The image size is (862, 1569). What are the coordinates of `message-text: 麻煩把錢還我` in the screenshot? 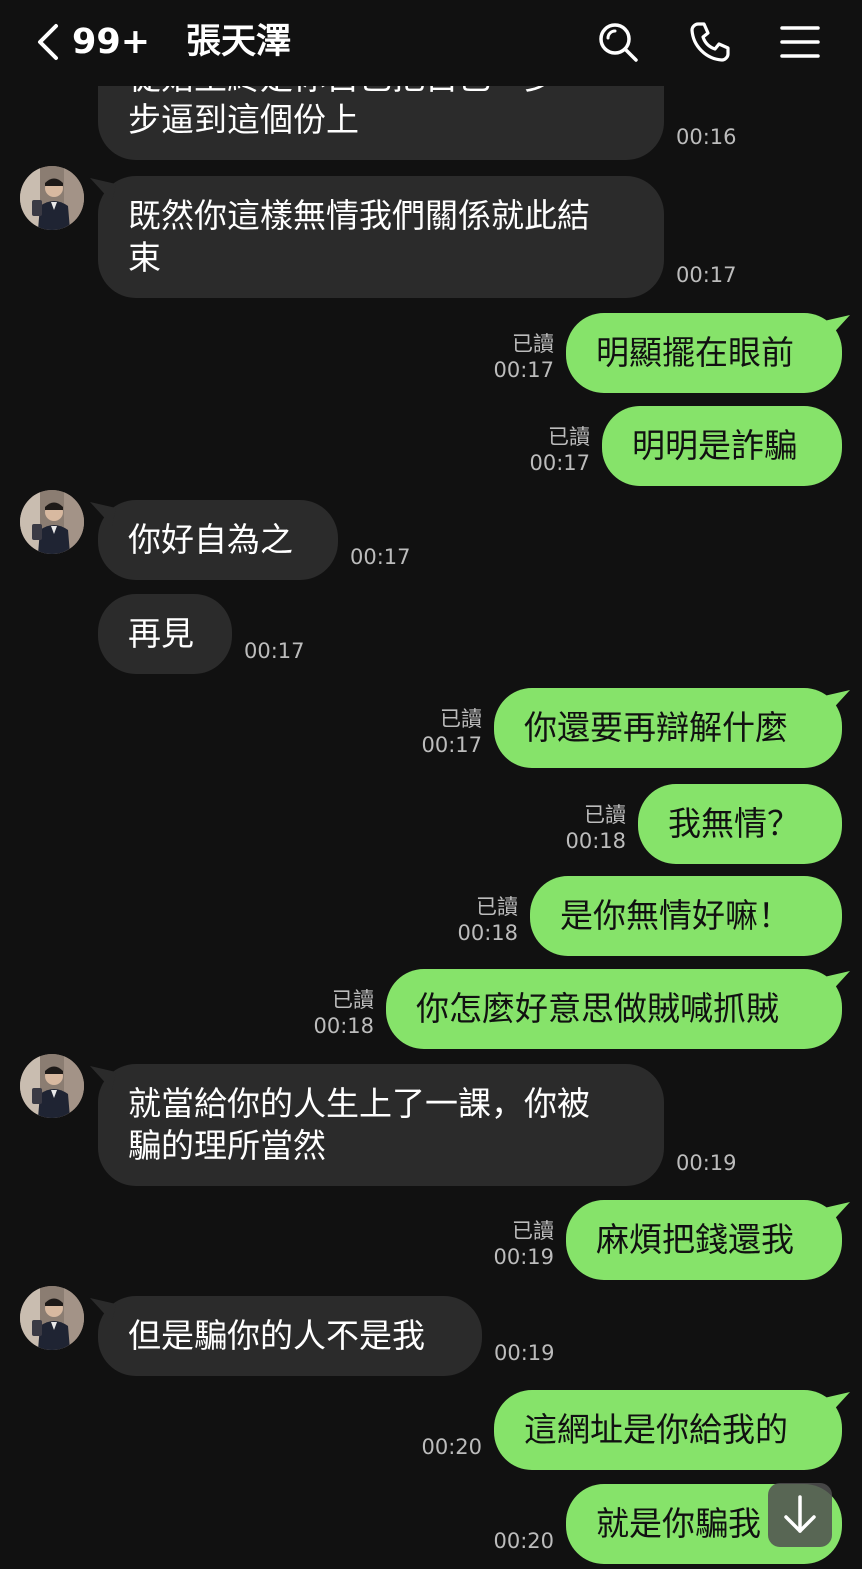 It's located at (695, 1239).